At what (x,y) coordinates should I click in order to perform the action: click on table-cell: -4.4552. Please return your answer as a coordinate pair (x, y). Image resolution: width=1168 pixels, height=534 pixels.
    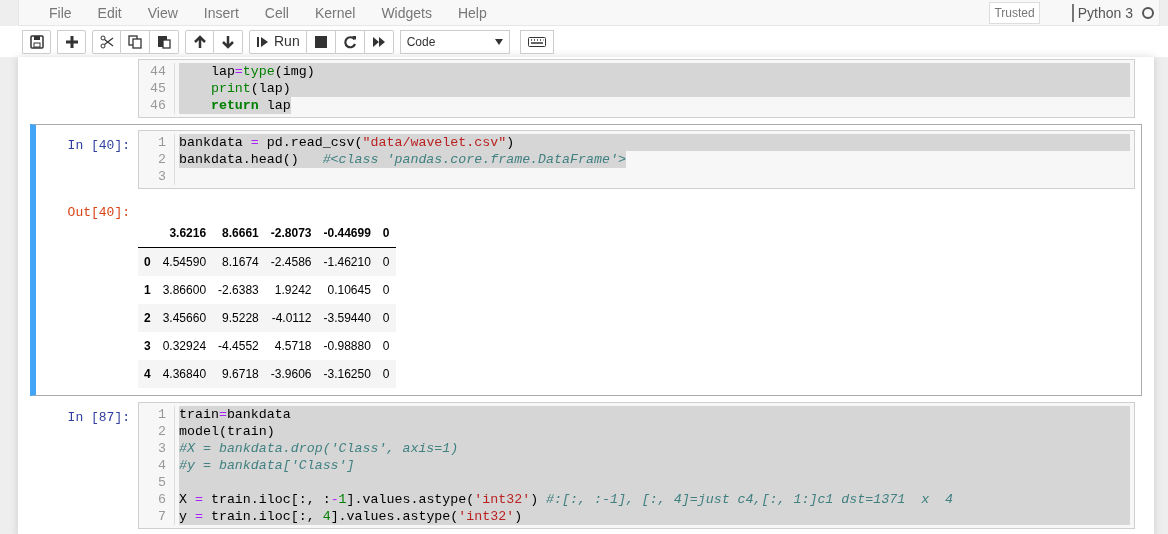
    Looking at the image, I should click on (238, 346).